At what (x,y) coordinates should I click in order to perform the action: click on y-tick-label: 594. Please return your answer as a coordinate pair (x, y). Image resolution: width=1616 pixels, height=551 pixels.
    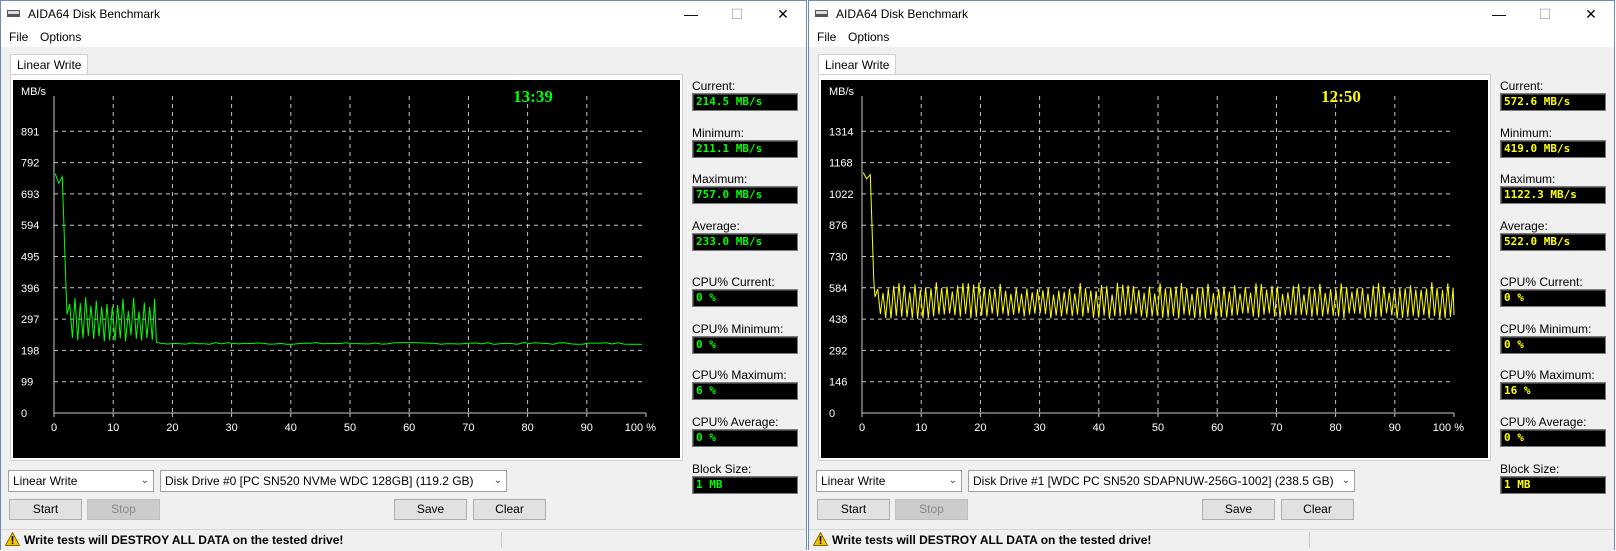
    Looking at the image, I should click on (30, 226).